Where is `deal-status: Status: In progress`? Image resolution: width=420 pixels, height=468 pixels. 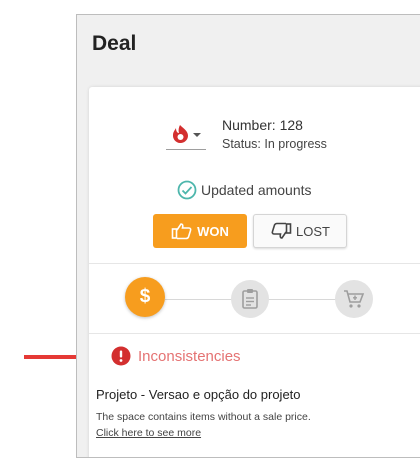
deal-status: Status: In progress is located at coordinates (274, 144).